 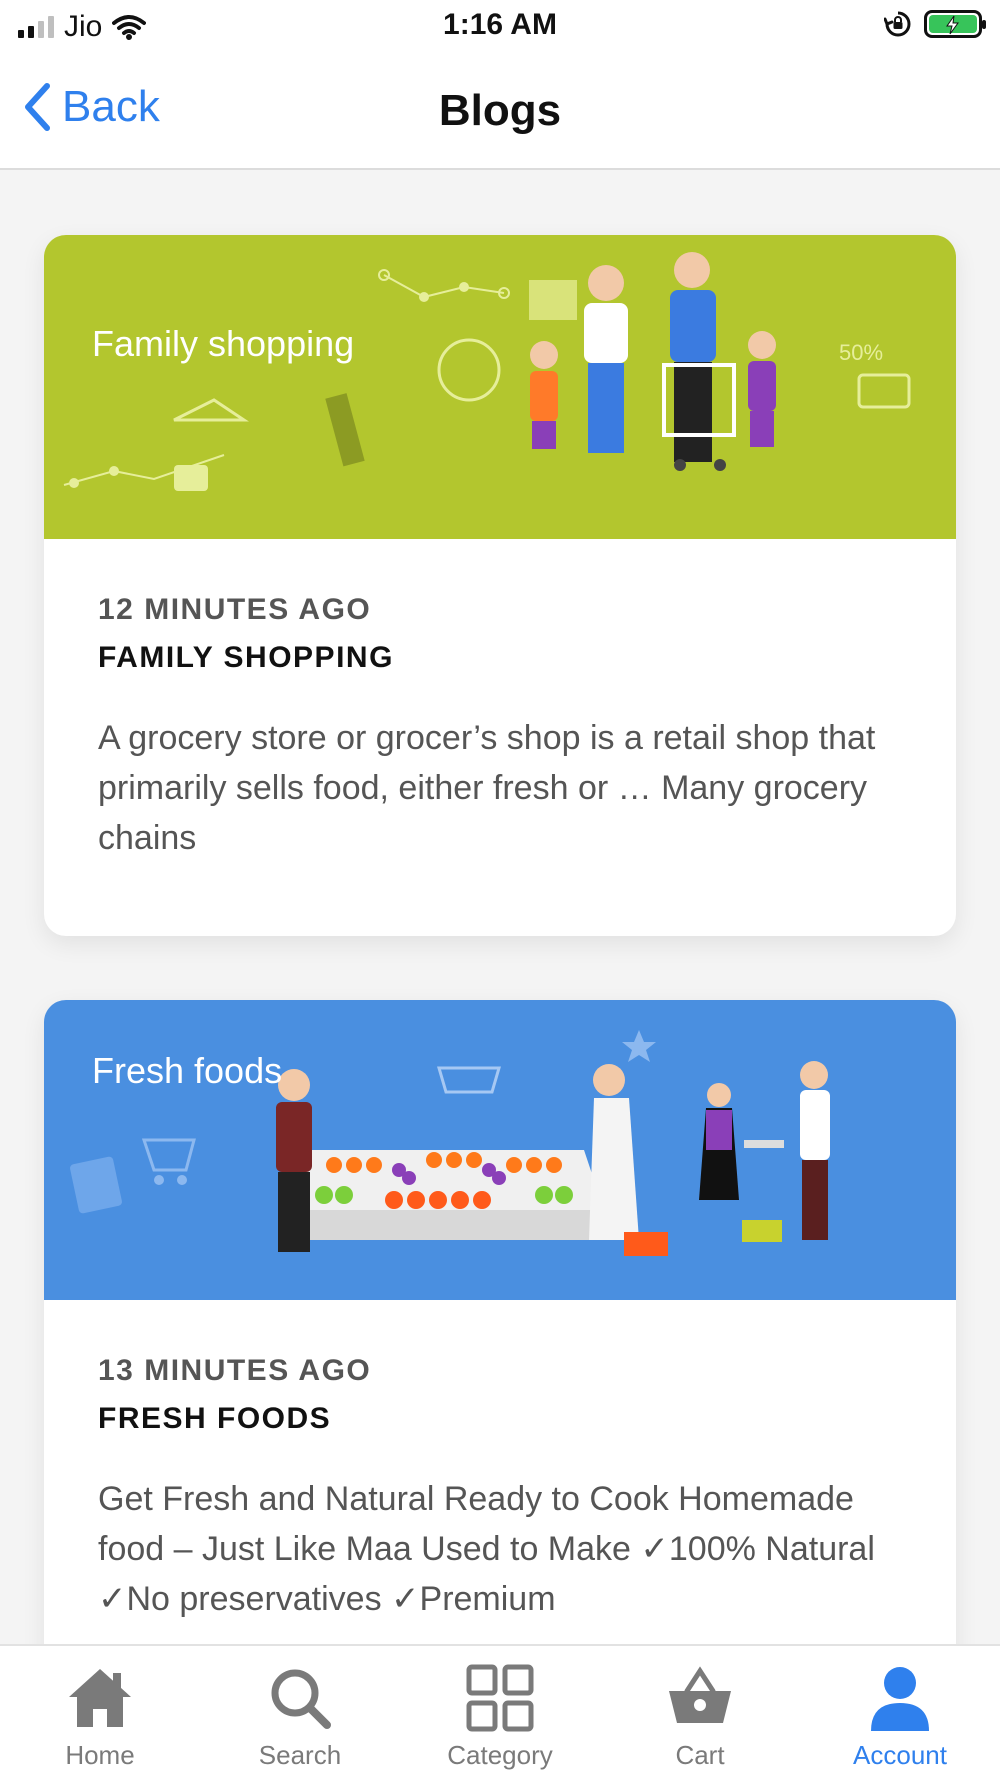 I want to click on tab-label: Cart, so click(x=700, y=1755).